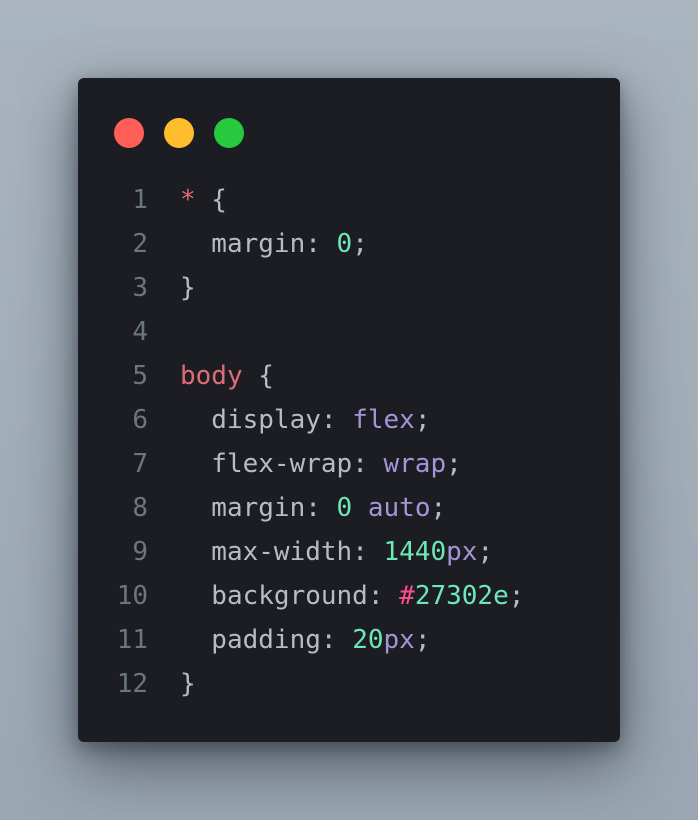  I want to click on code-line: 4, so click(349, 332).